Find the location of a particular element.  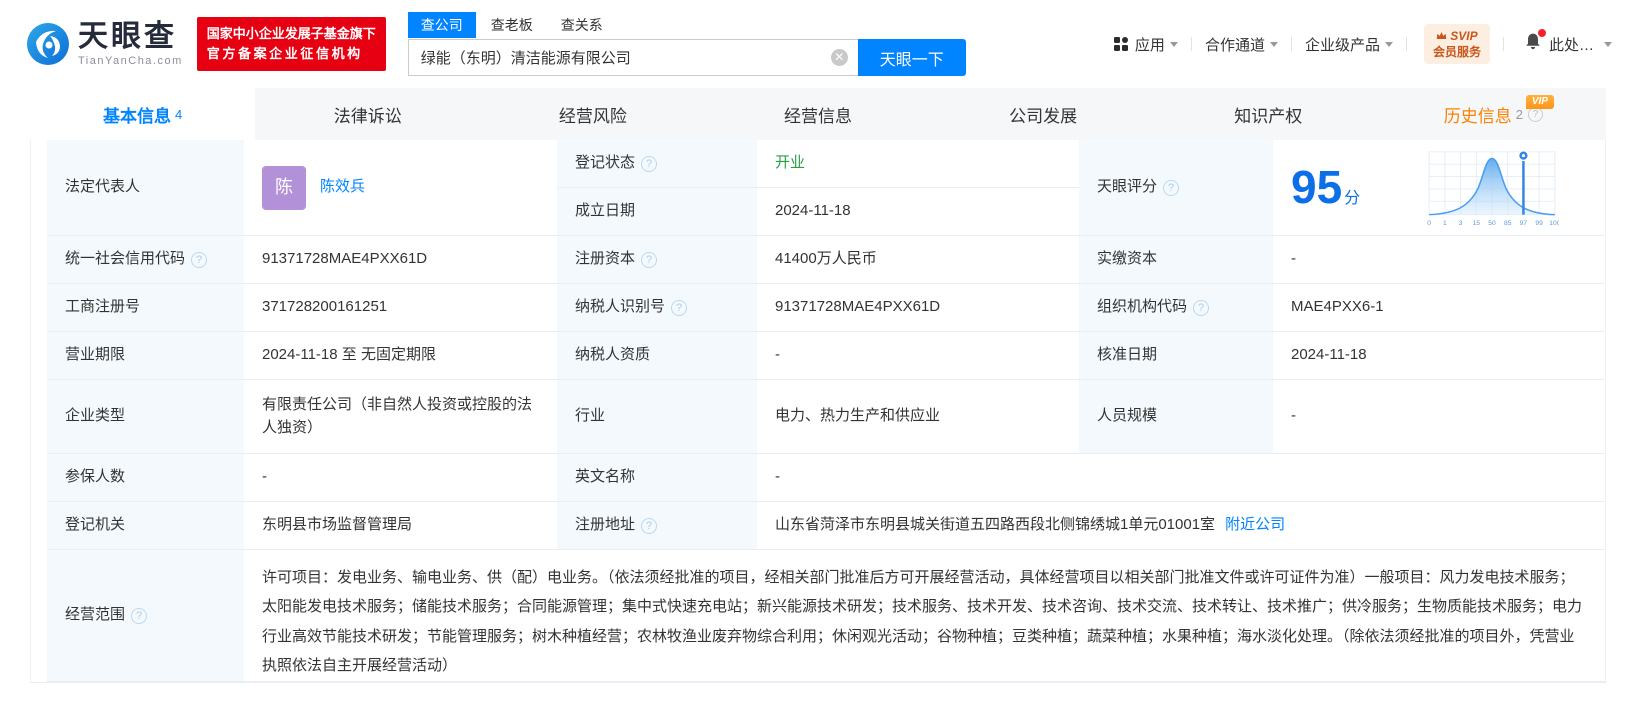

reg-status-label: 登记状态 is located at coordinates (657, 164).